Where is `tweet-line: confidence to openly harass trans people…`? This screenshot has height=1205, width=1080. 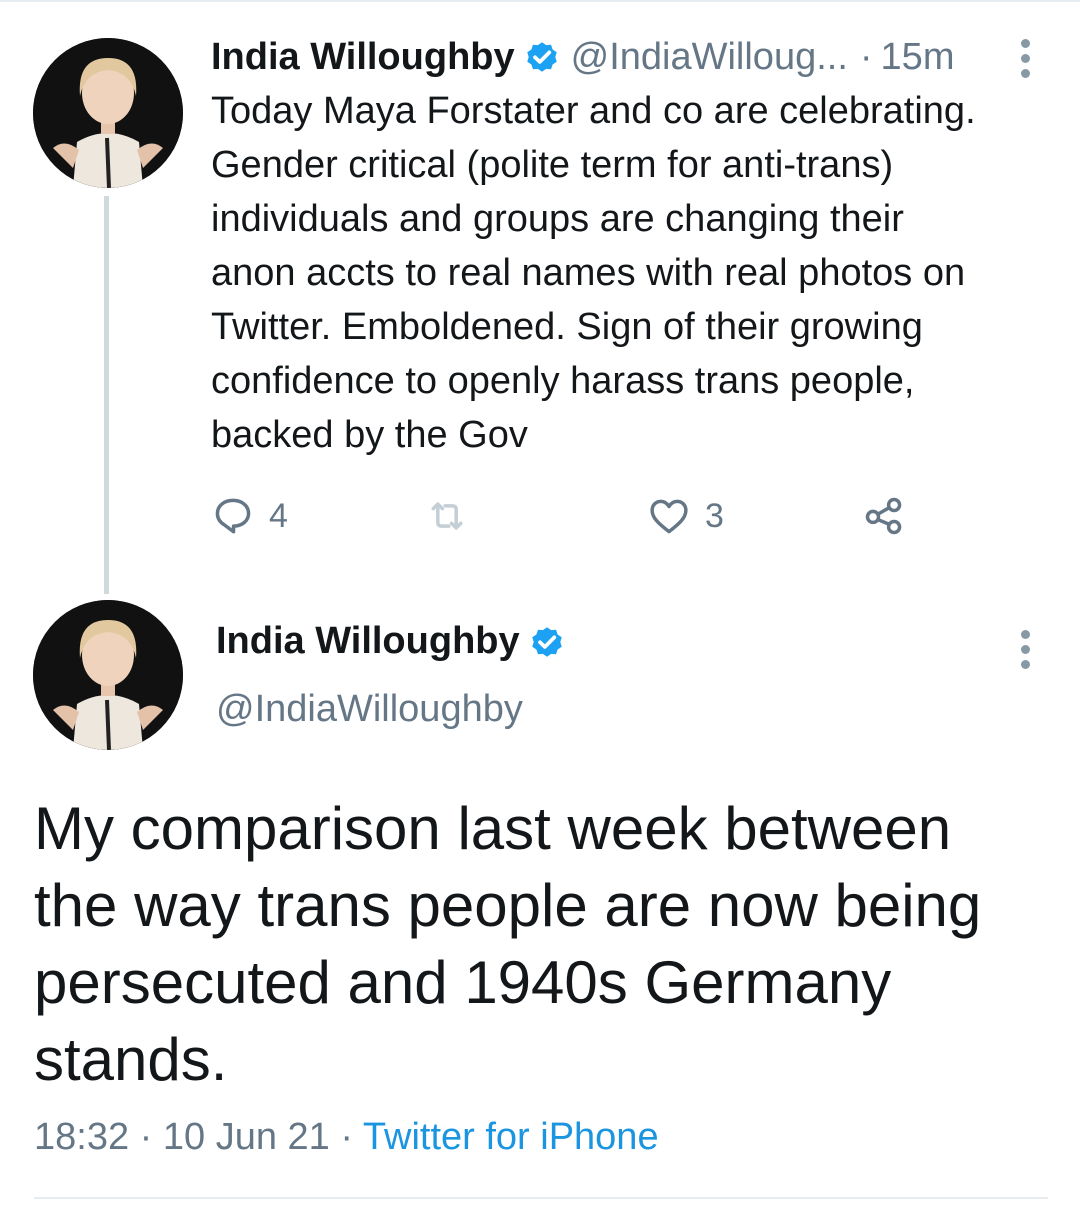 tweet-line: confidence to openly harass trans people… is located at coordinates (563, 381).